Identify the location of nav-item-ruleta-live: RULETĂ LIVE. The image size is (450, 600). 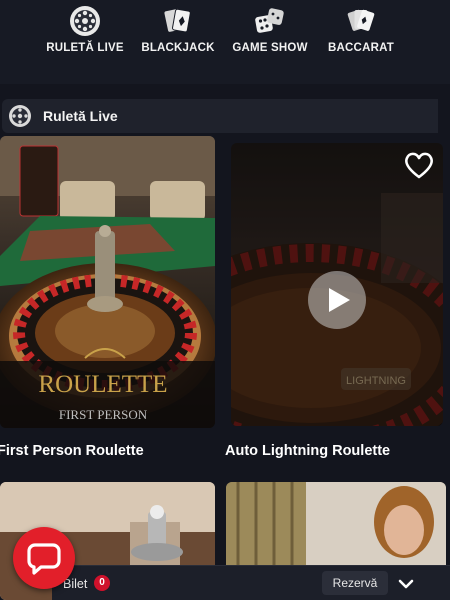
(85, 34).